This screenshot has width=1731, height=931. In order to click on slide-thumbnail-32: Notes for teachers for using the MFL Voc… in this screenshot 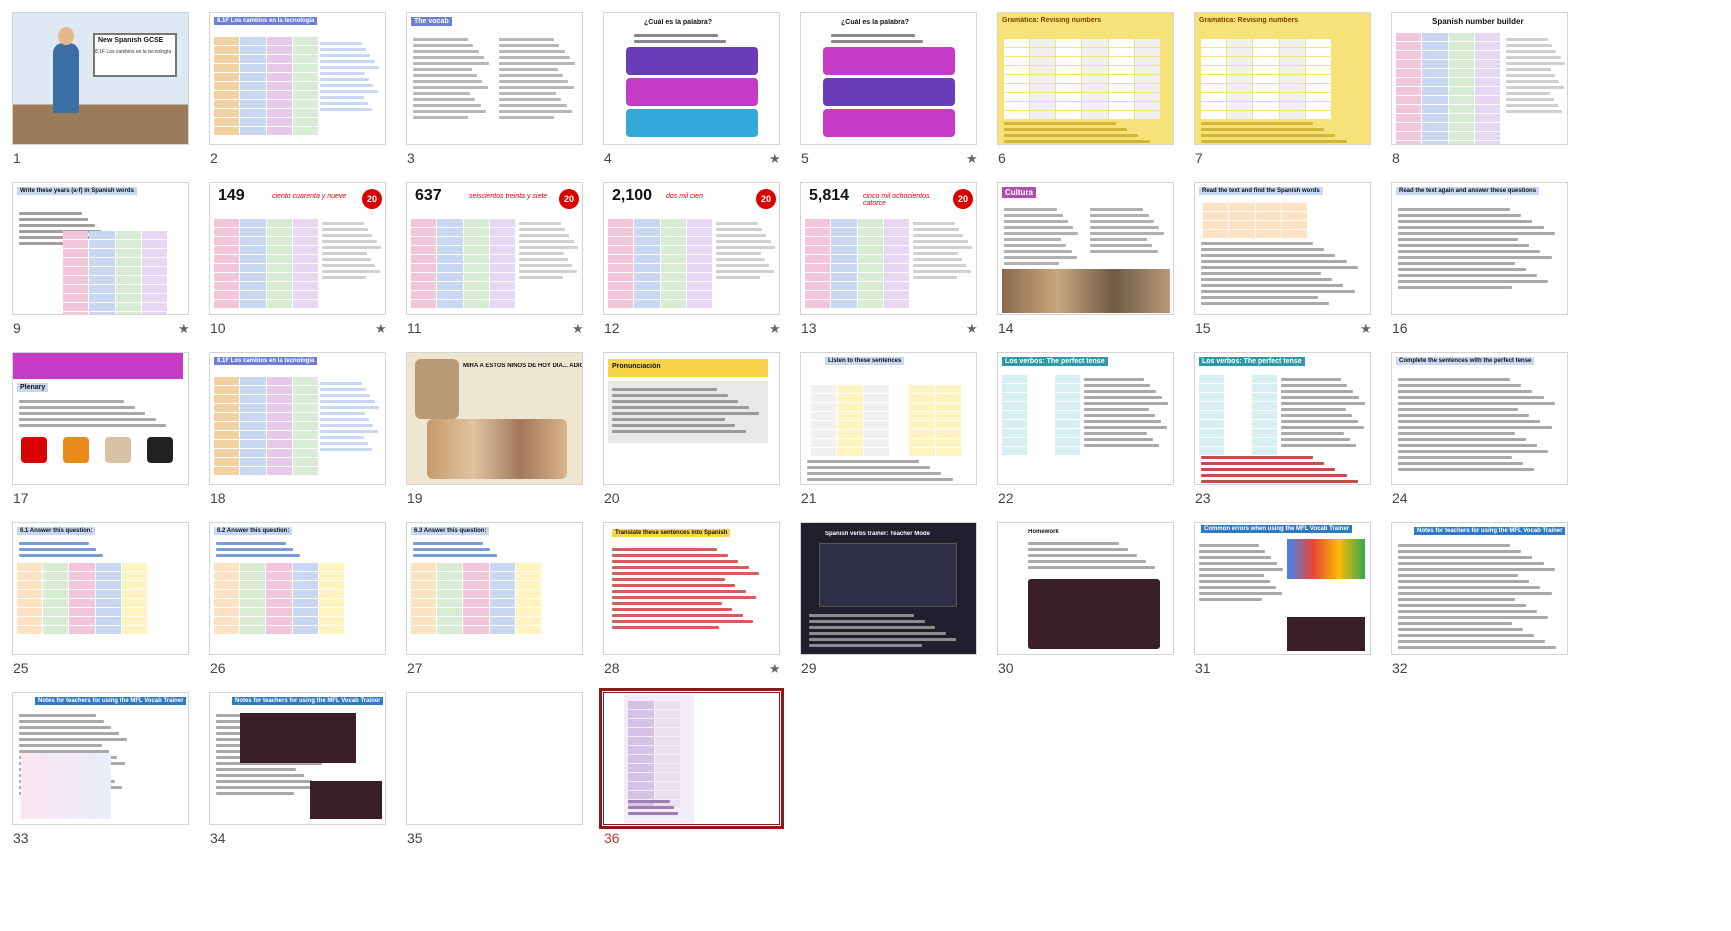, I will do `click(1474, 593)`.